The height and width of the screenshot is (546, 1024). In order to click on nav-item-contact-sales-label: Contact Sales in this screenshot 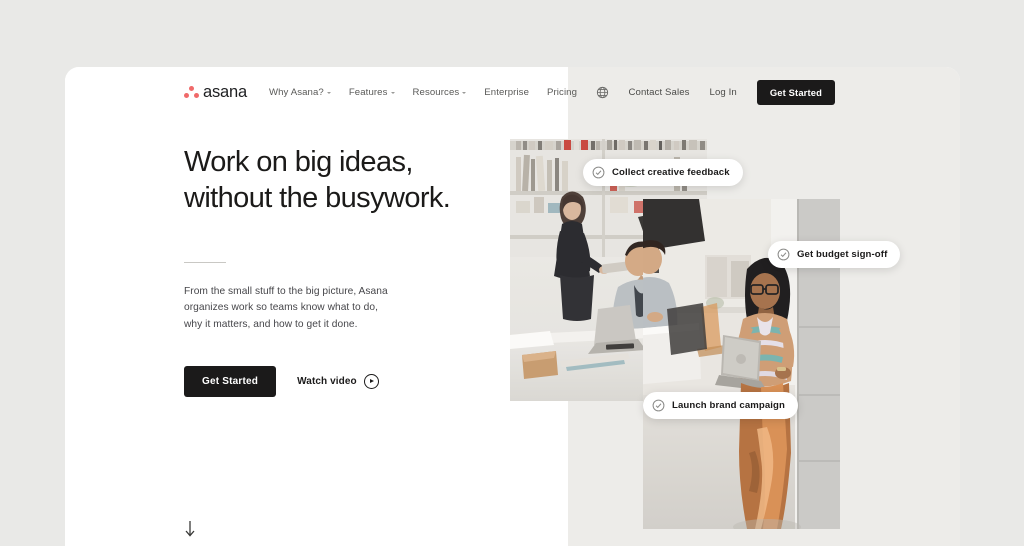, I will do `click(659, 92)`.